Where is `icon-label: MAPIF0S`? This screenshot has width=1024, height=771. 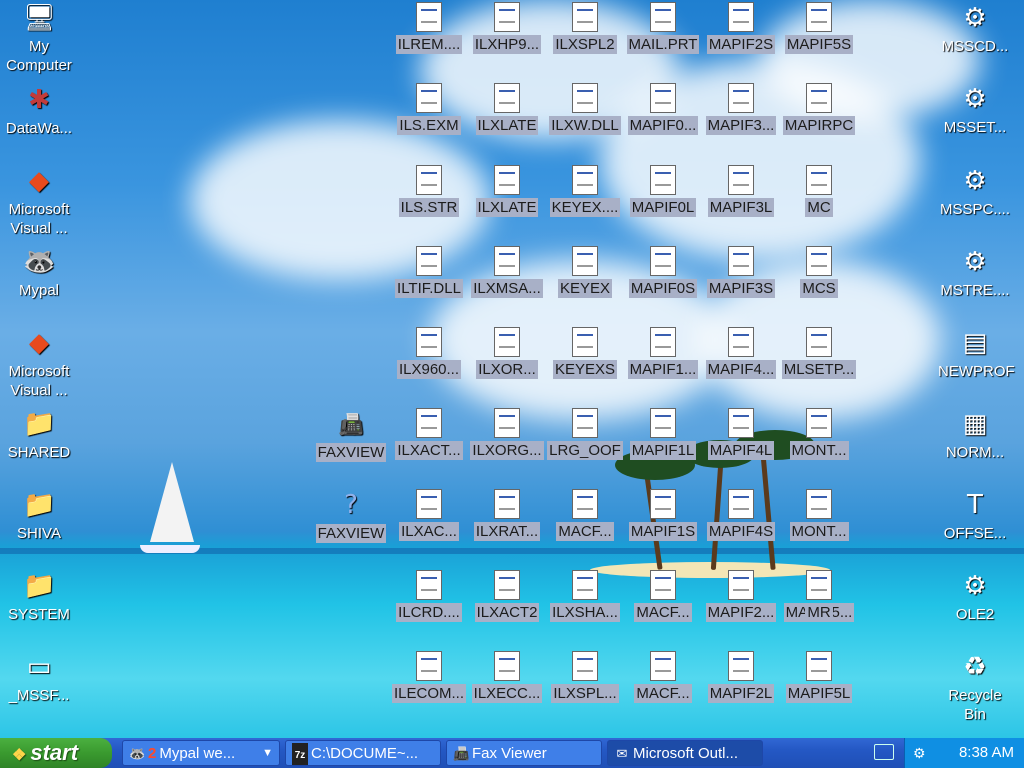
icon-label: MAPIF0S is located at coordinates (663, 288).